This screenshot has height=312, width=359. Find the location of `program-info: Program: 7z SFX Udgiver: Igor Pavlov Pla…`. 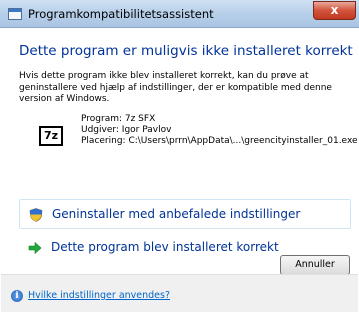

program-info: Program: 7z SFX Udgiver: Igor Pavlov Pla… is located at coordinates (219, 130).